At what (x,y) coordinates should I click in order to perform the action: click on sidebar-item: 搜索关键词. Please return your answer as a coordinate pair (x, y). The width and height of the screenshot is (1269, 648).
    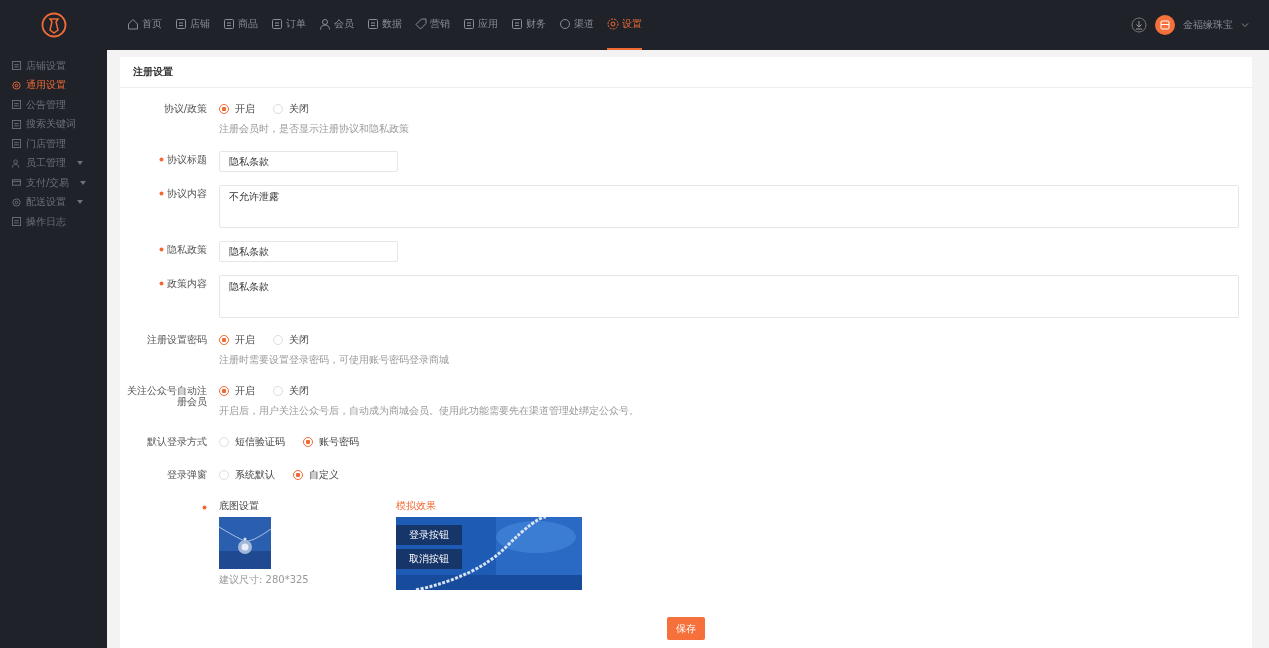
    Looking at the image, I should click on (53, 124).